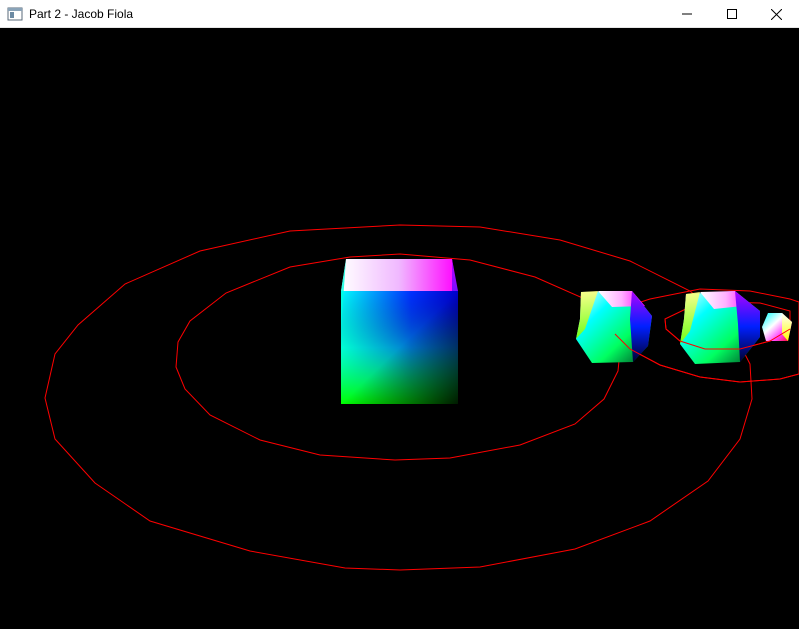 This screenshot has height=629, width=799. What do you see at coordinates (720, 327) in the screenshot?
I see `second-orbiting-cube` at bounding box center [720, 327].